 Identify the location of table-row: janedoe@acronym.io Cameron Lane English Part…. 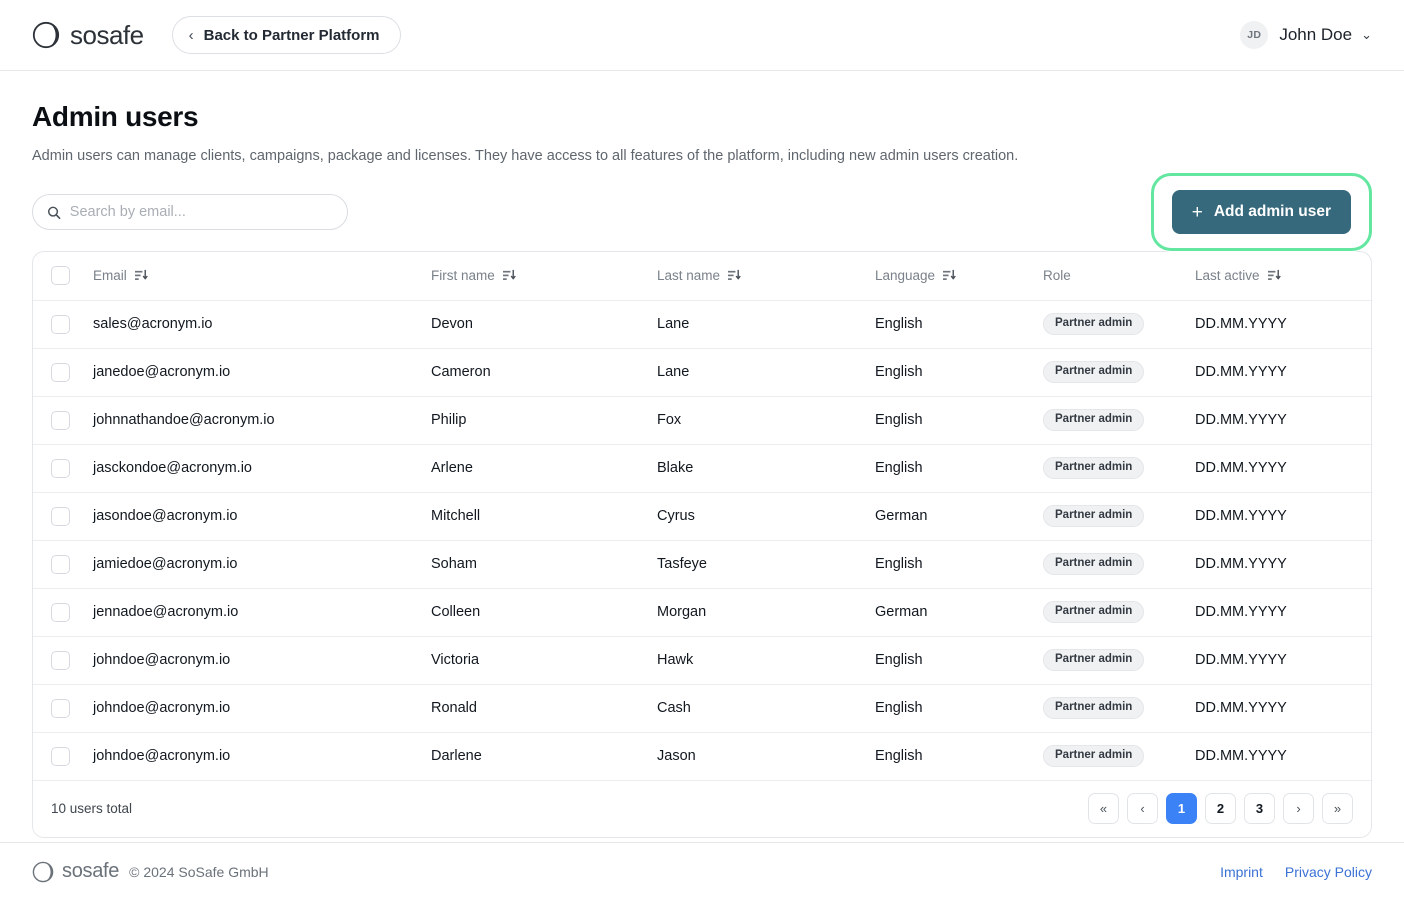
(702, 372).